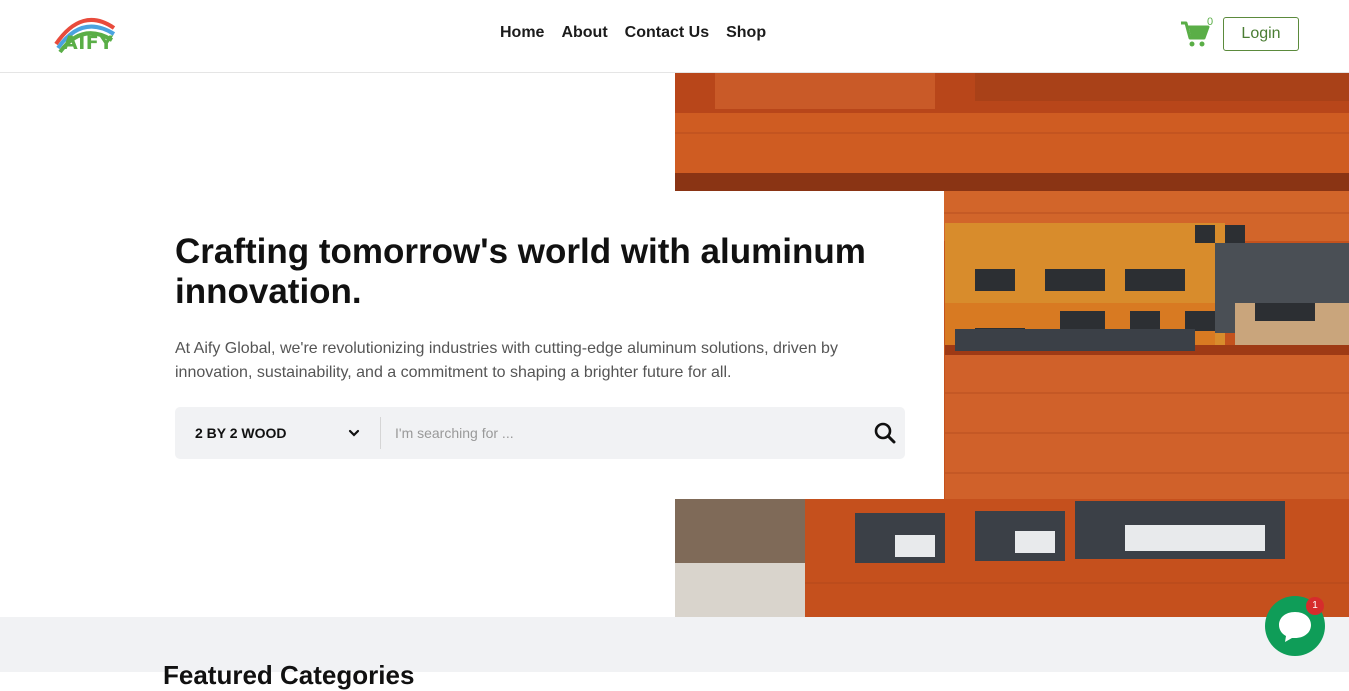  I want to click on nav-about: About, so click(584, 33).